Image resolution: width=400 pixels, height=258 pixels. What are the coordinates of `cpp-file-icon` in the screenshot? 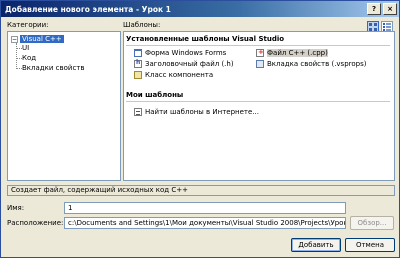 It's located at (260, 52).